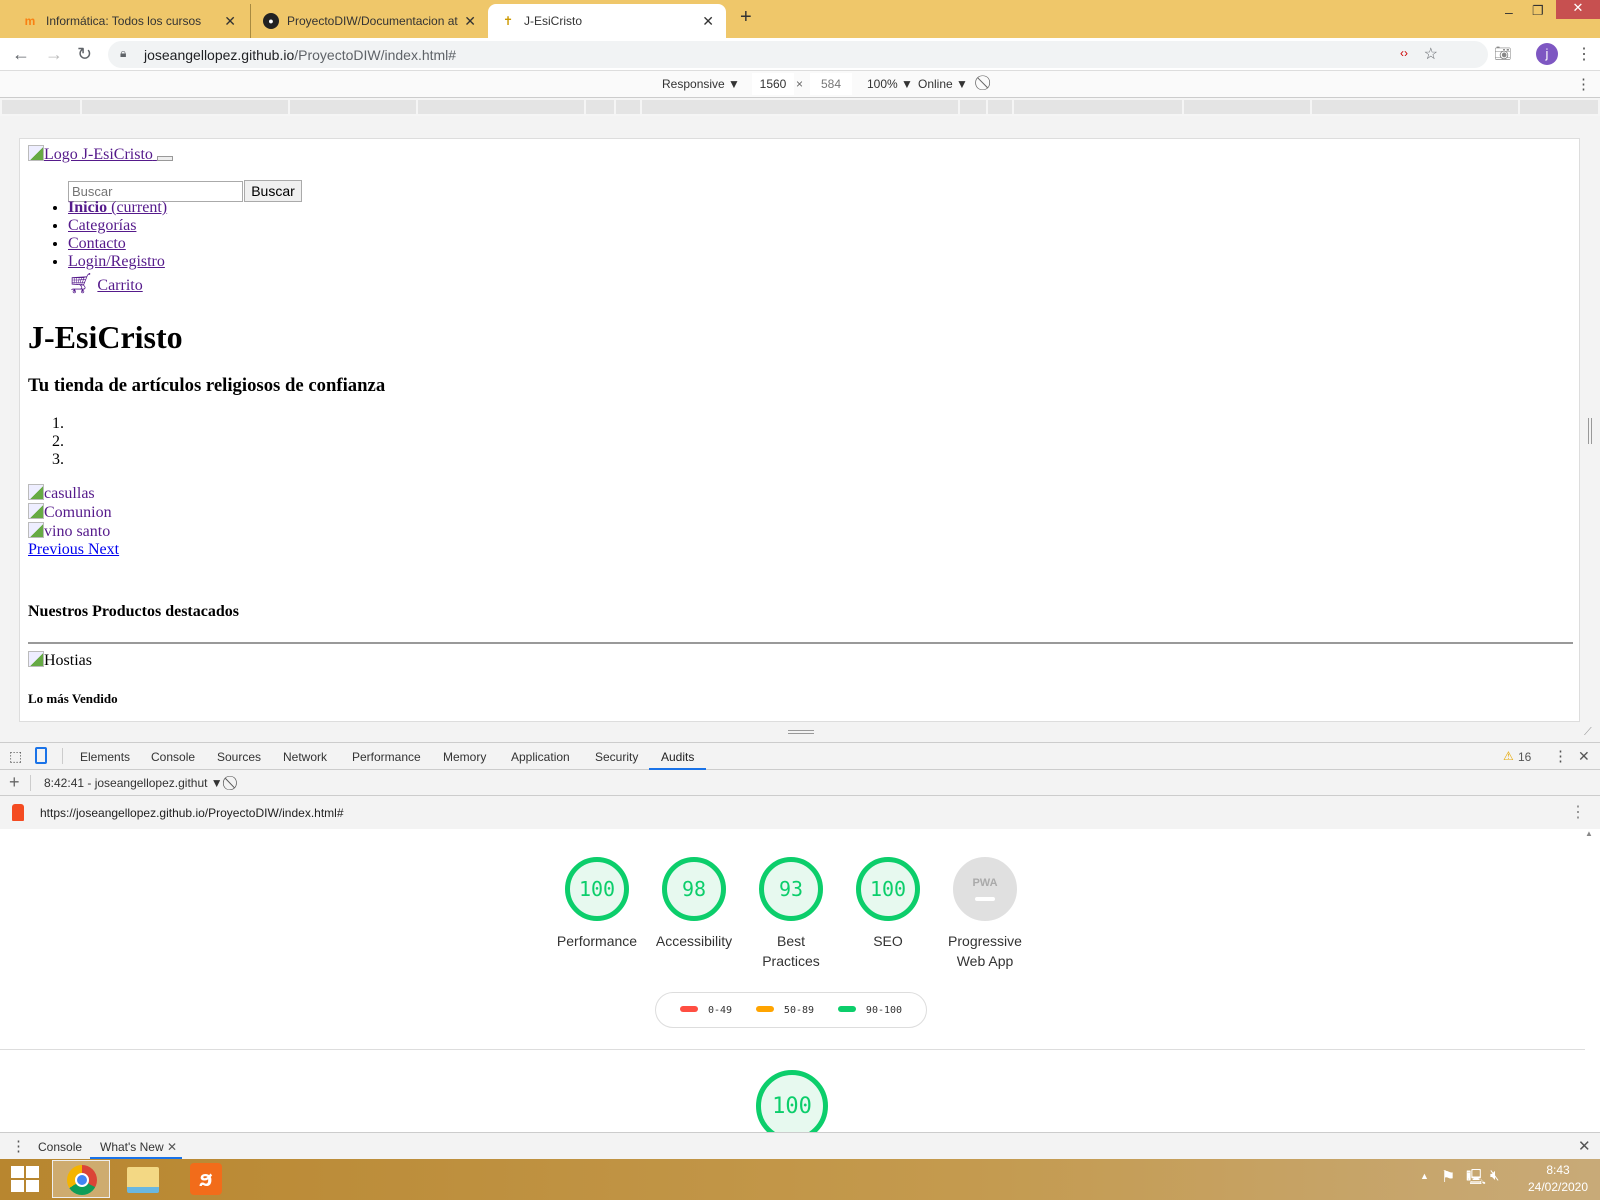  I want to click on network-throttle-select: Online ▼, so click(943, 84).